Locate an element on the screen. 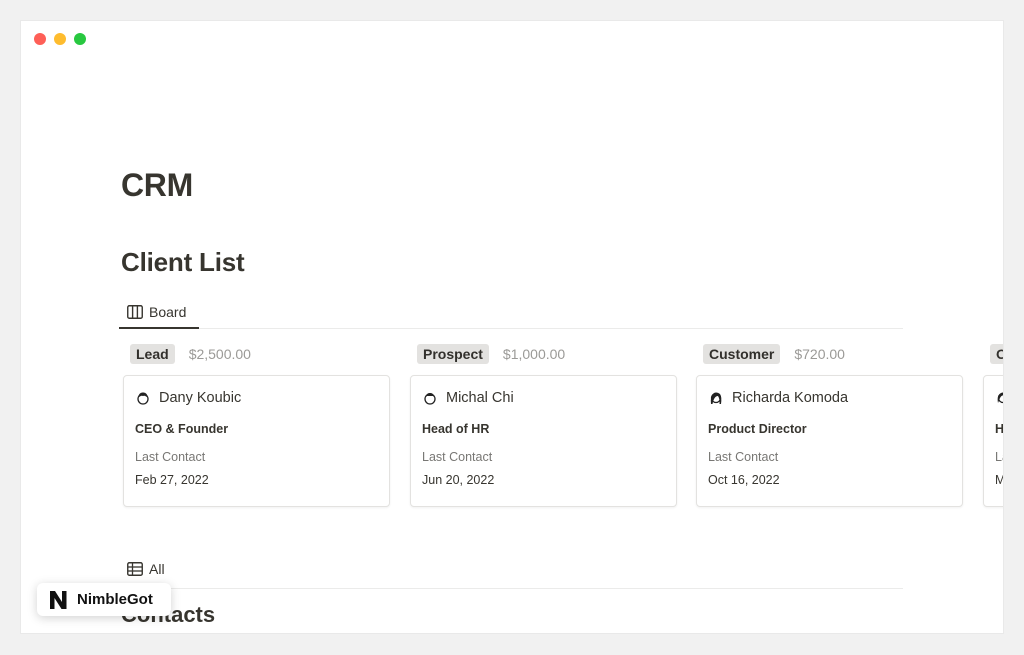 The height and width of the screenshot is (655, 1024). table-icon is located at coordinates (135, 569).